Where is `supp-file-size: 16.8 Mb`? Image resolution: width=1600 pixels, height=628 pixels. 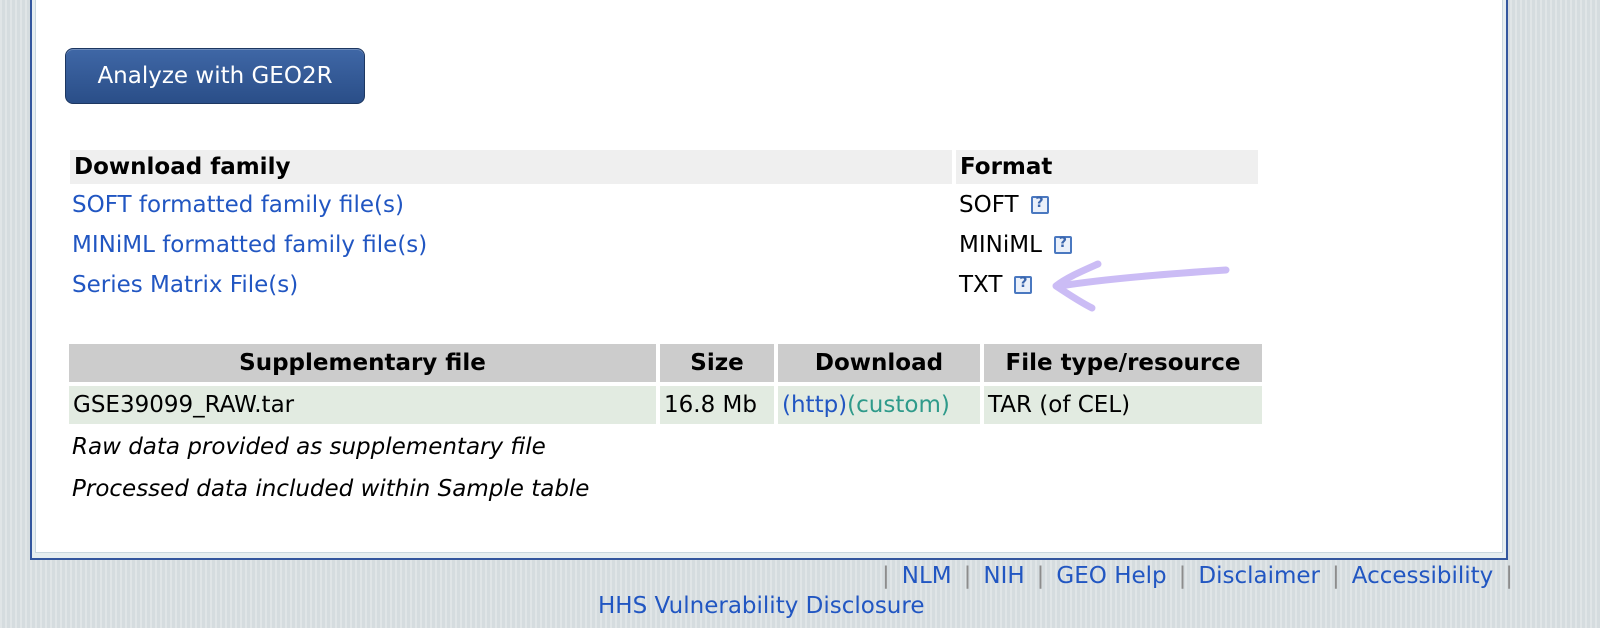
supp-file-size: 16.8 Mb is located at coordinates (717, 405).